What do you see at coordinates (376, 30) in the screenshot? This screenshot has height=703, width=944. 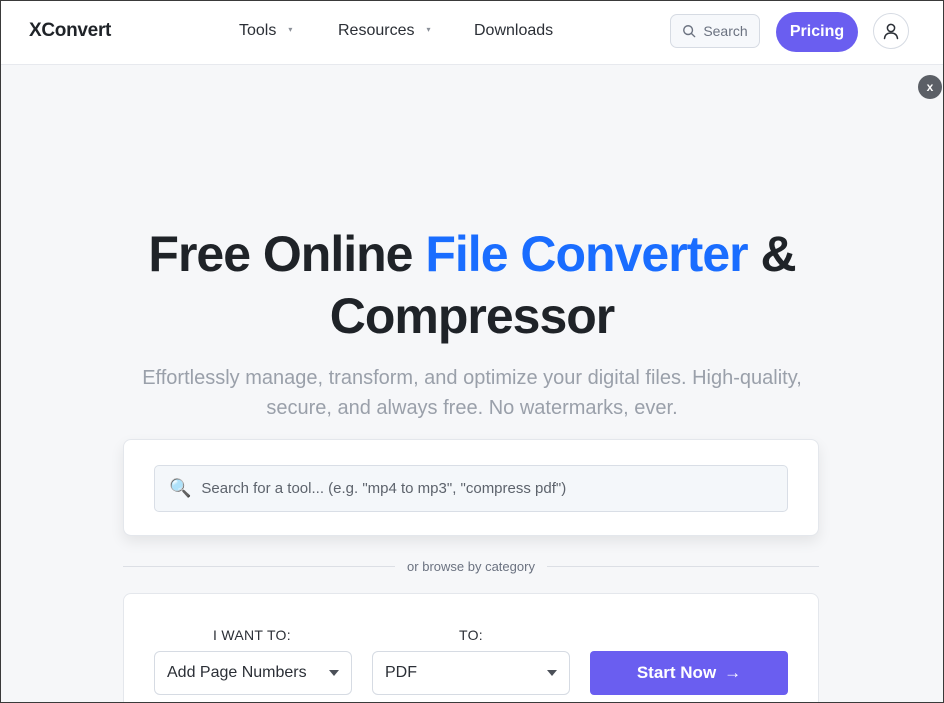 I see `nav-resources-label: Resources` at bounding box center [376, 30].